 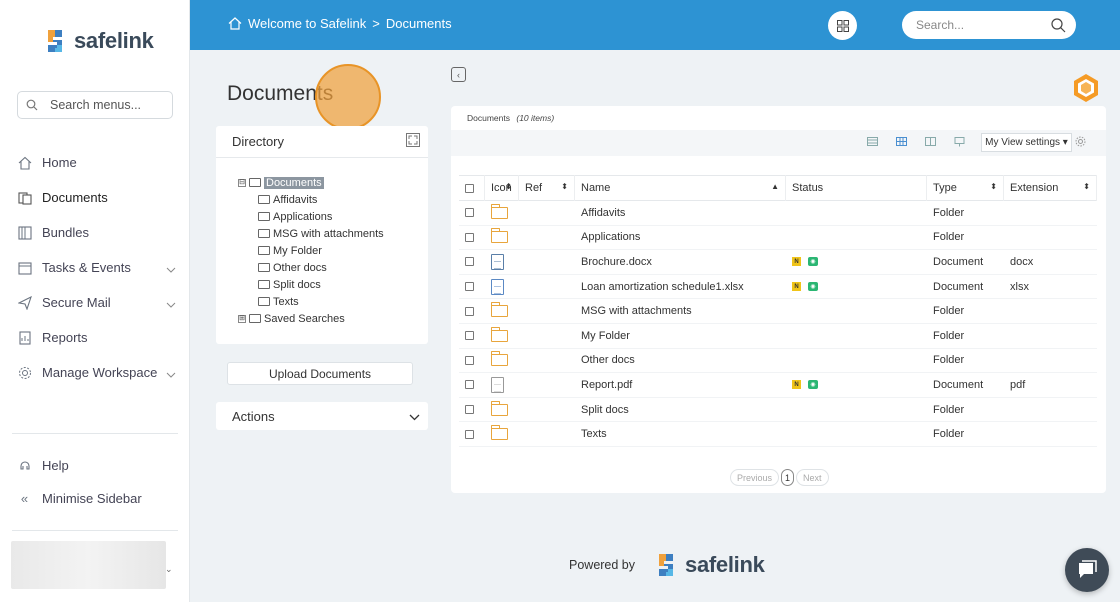 I want to click on name-cell: Split docs, so click(x=680, y=410).